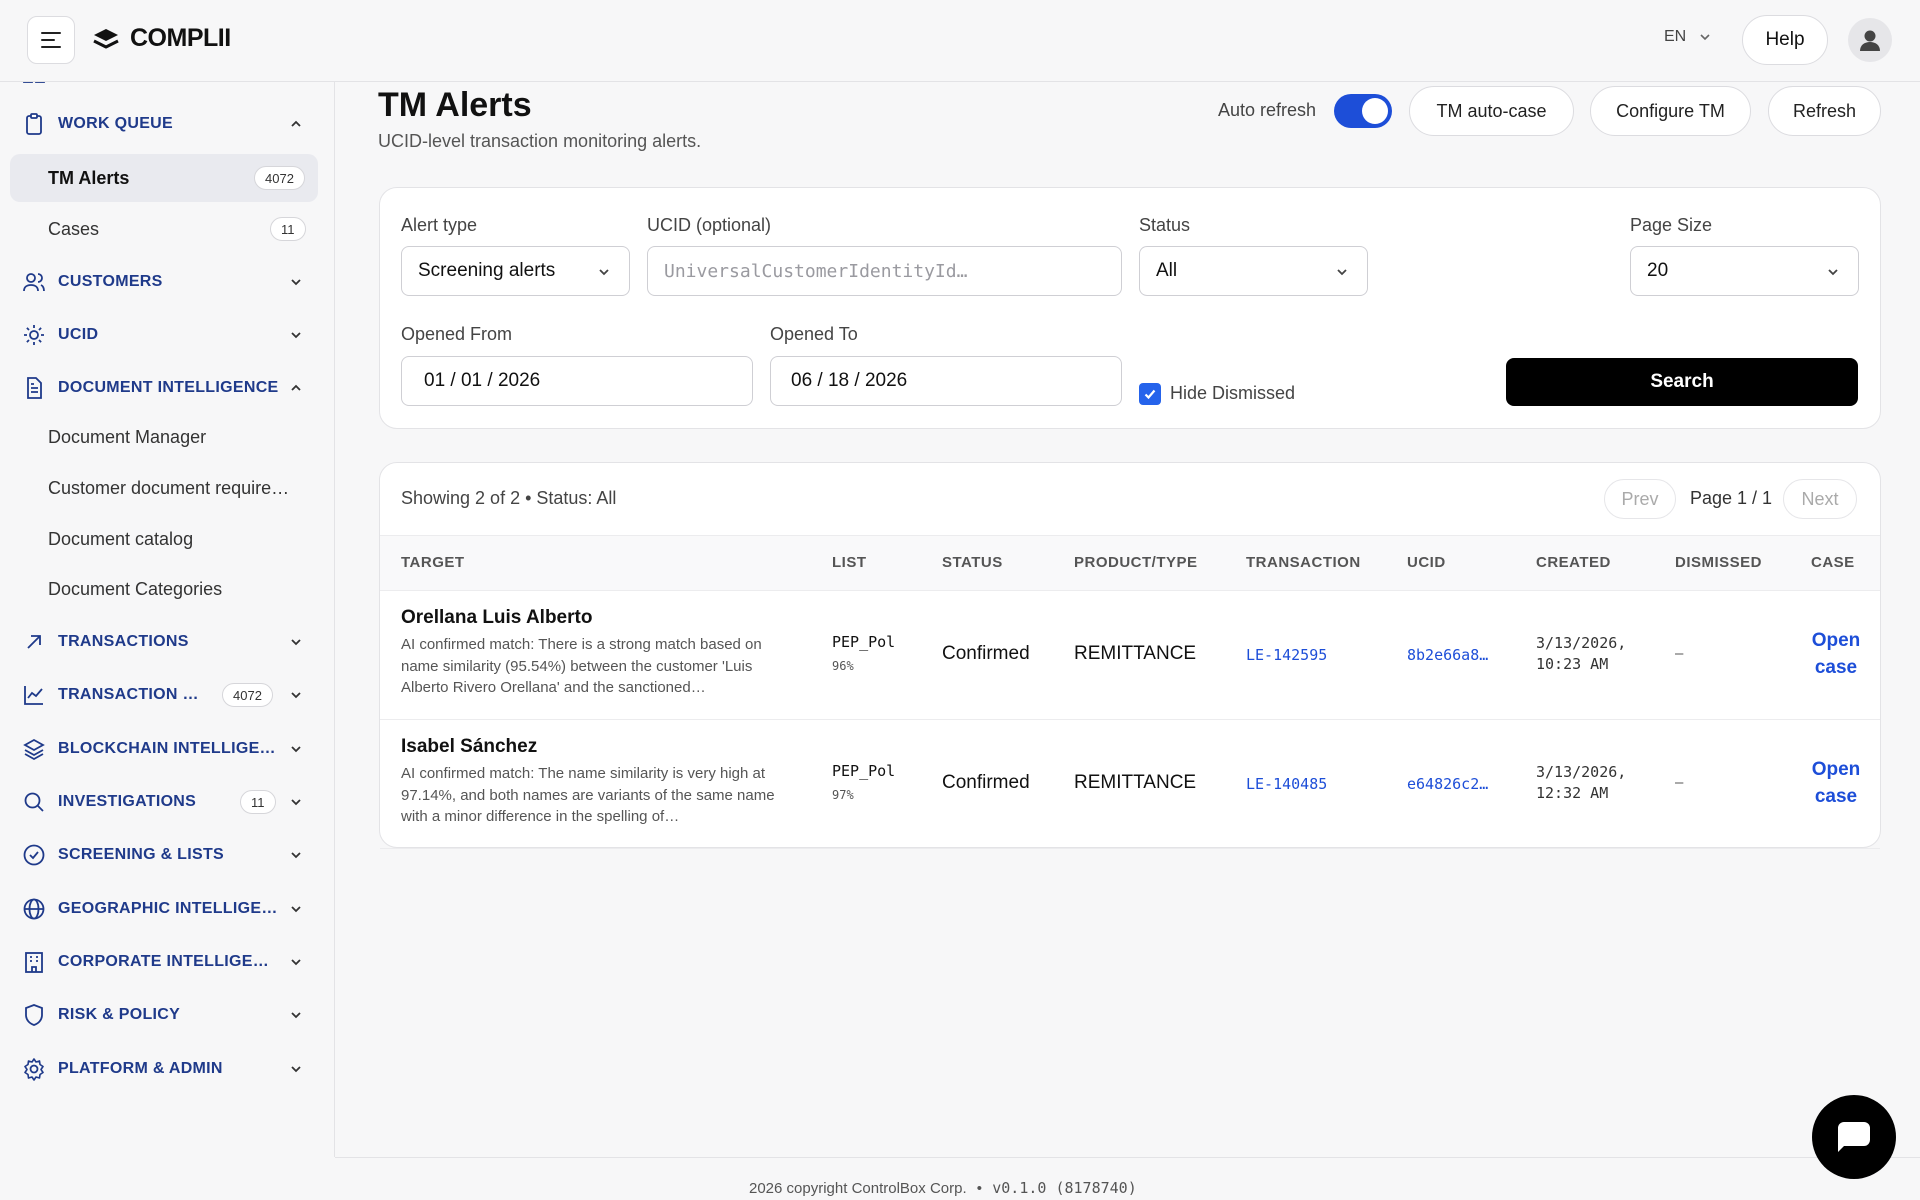 This screenshot has width=1920, height=1200. Describe the element at coordinates (1682, 382) in the screenshot. I see `search-button: Search` at that location.